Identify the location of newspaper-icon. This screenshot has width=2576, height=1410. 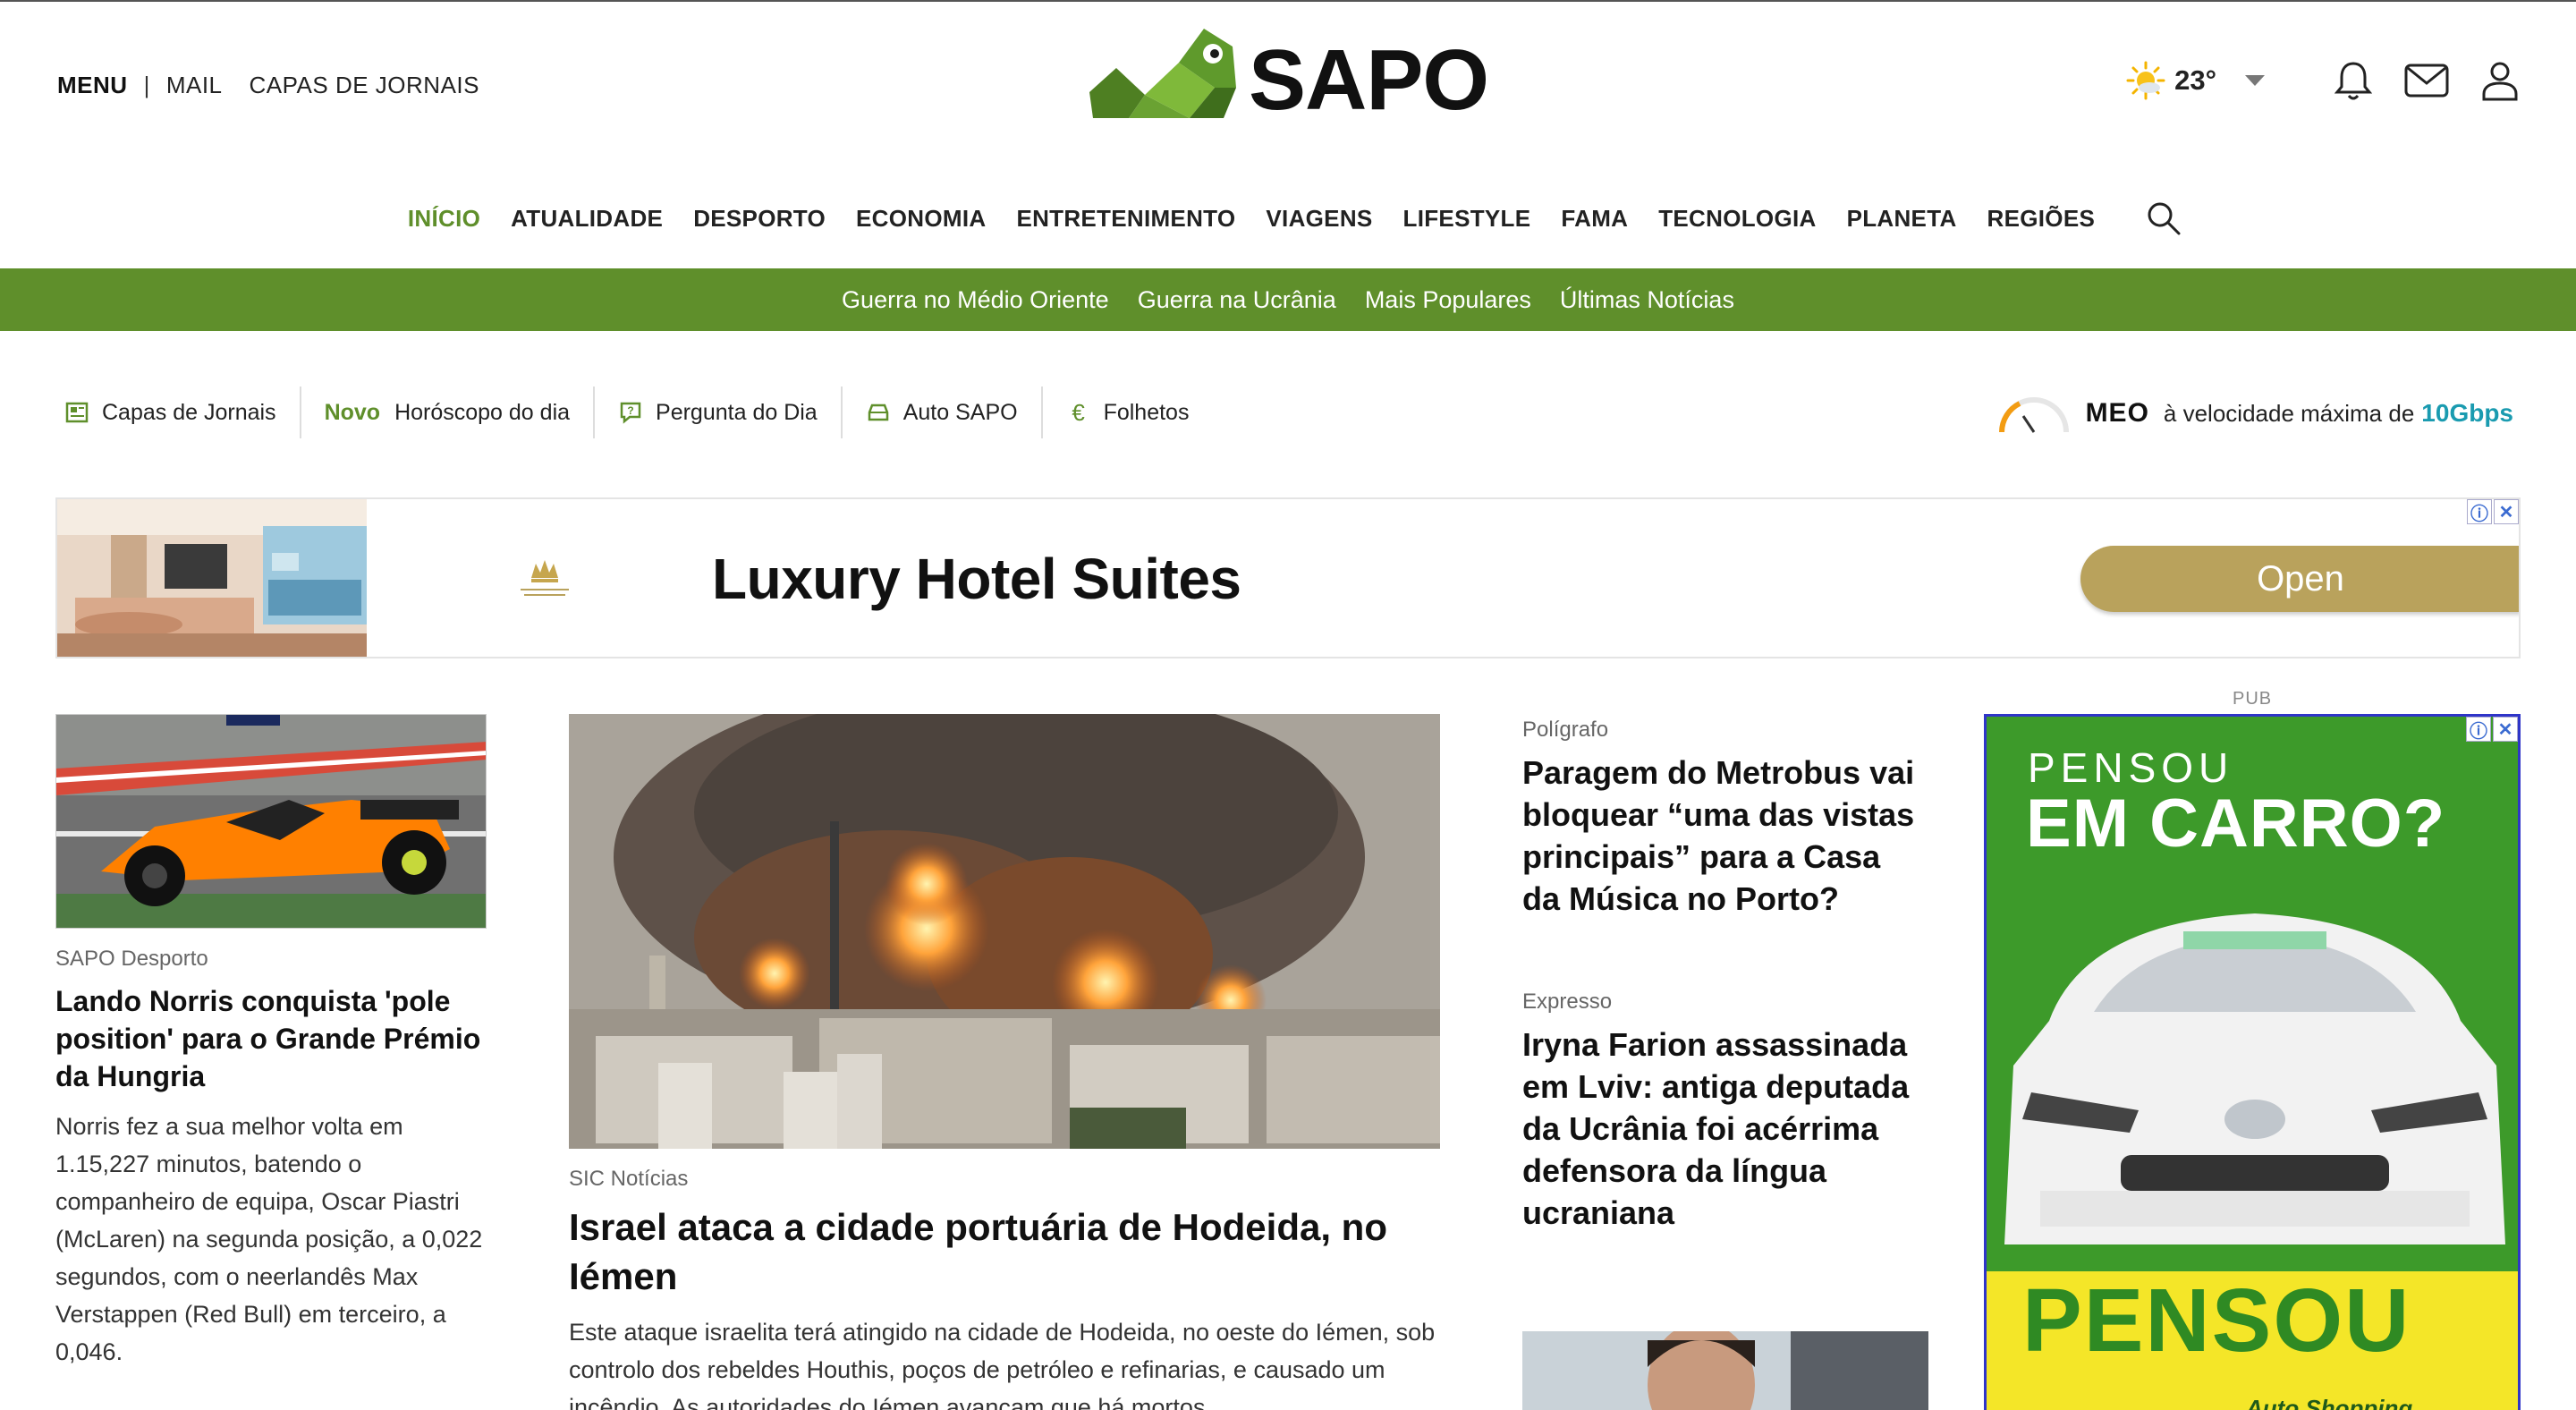
(76, 413).